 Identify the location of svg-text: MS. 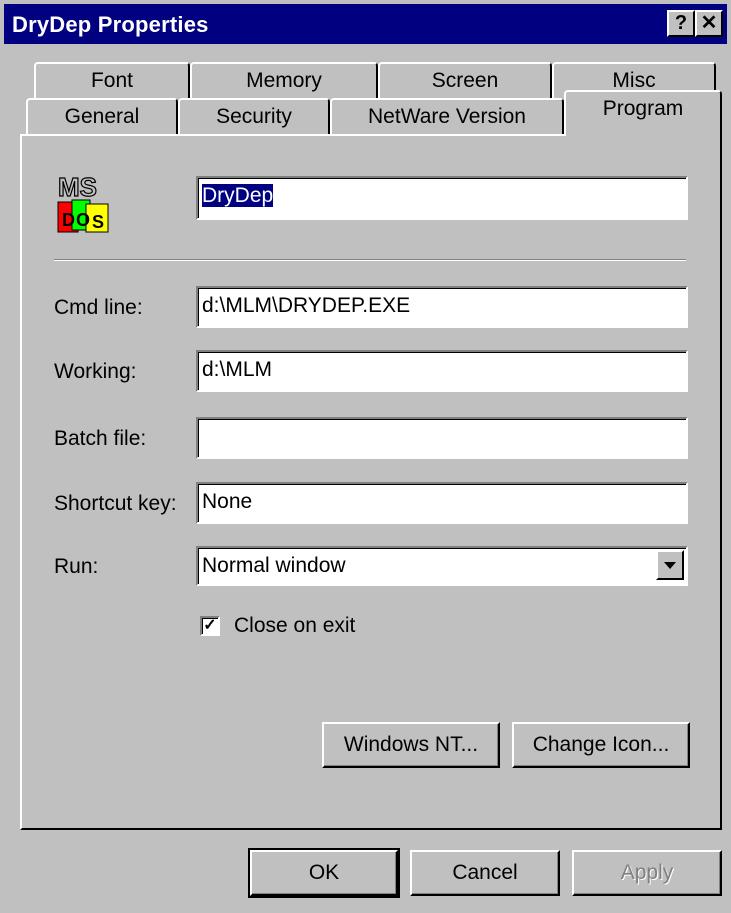
(77, 187).